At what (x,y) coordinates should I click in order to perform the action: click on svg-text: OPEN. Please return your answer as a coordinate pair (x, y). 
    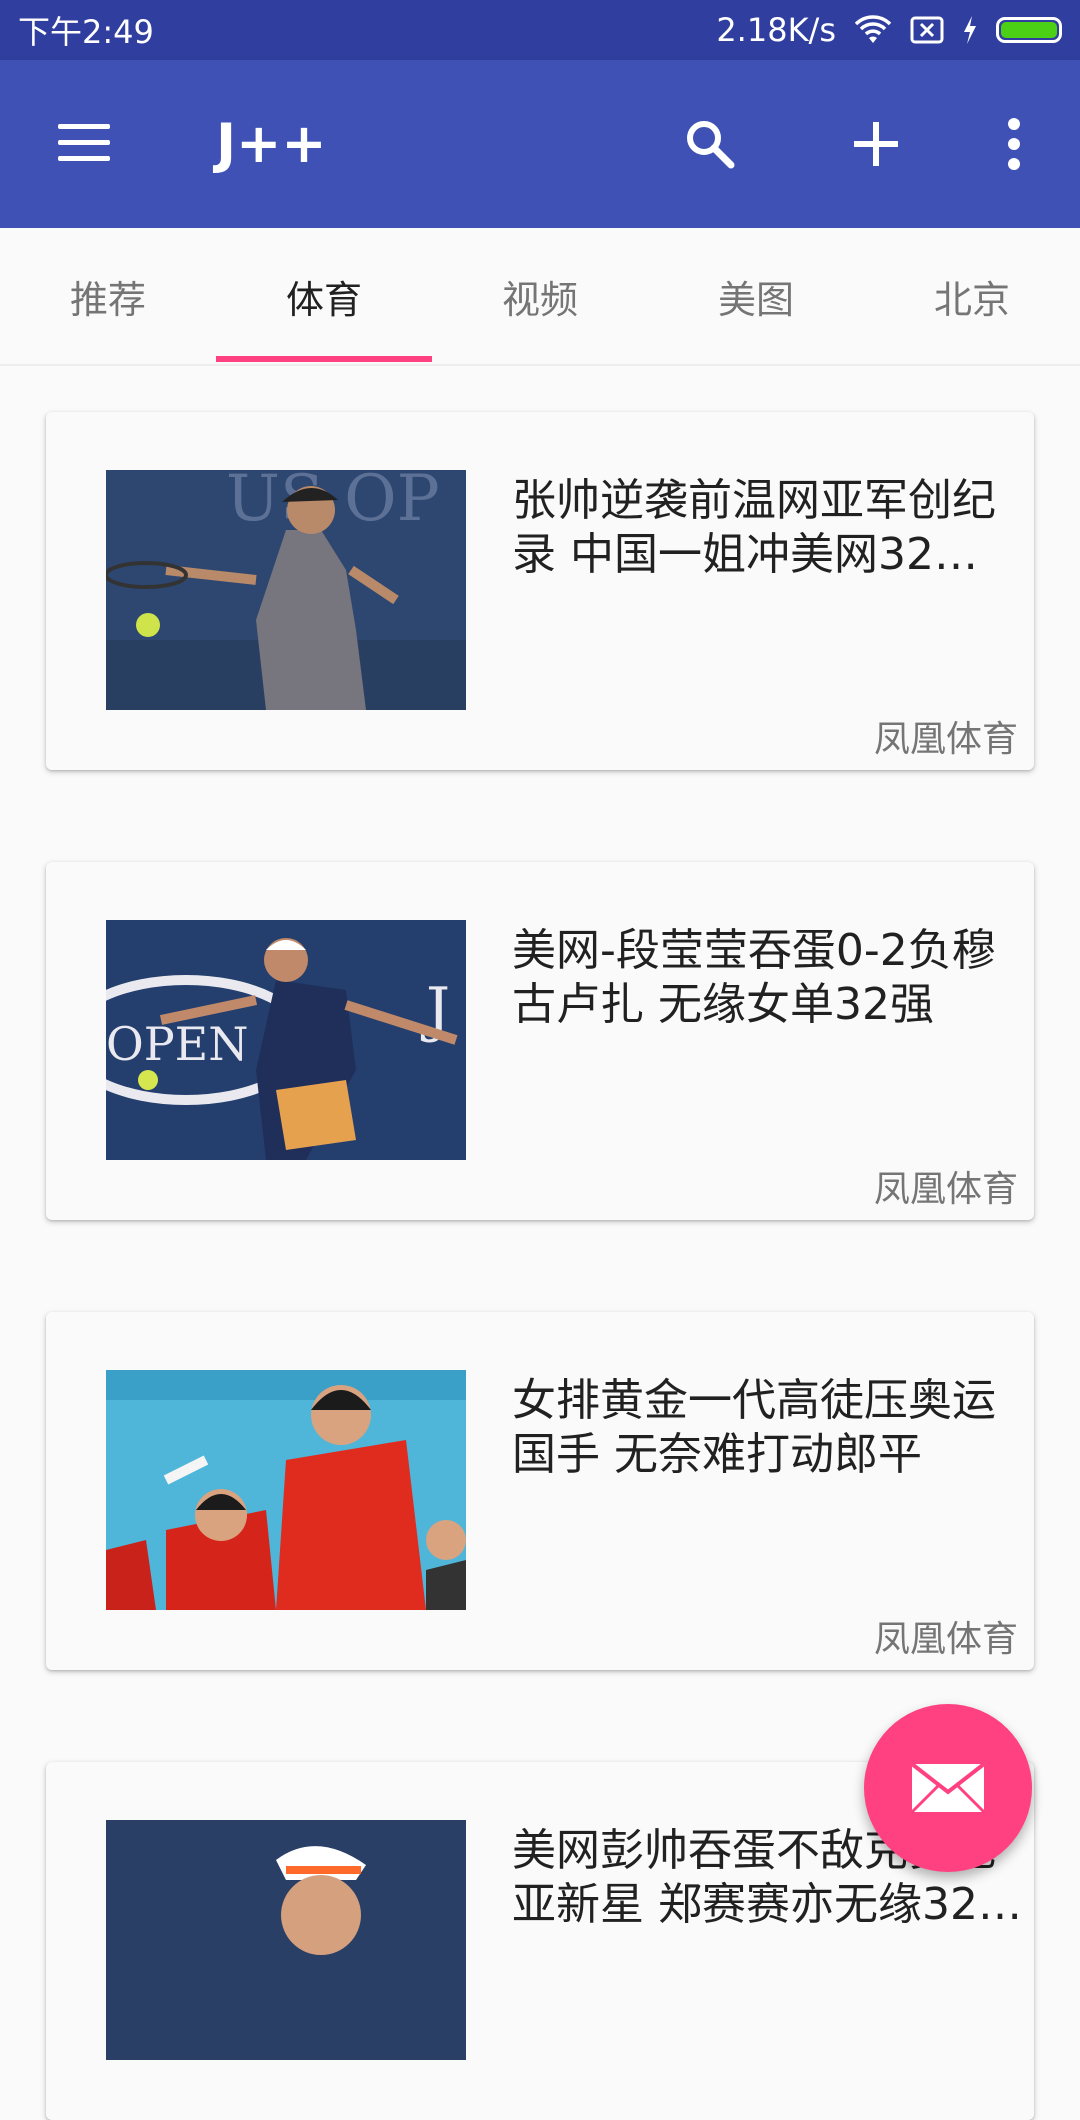
    Looking at the image, I should click on (177, 1044).